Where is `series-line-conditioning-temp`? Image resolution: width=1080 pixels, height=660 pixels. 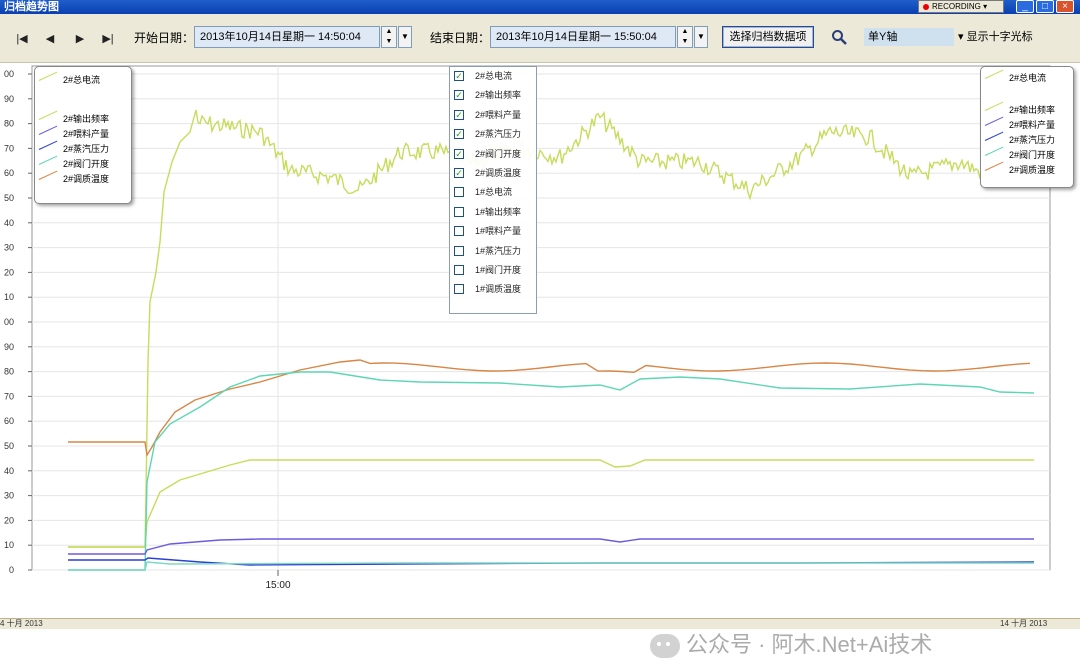
series-line-conditioning-temp is located at coordinates (549, 408).